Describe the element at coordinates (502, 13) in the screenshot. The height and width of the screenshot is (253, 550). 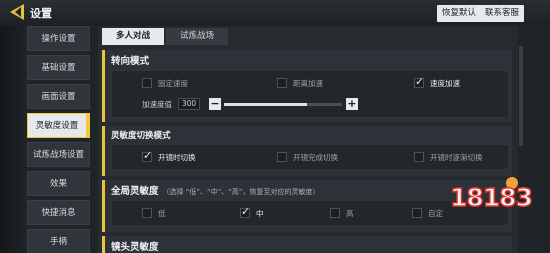
I see `contact-support-button: 联系客服` at that location.